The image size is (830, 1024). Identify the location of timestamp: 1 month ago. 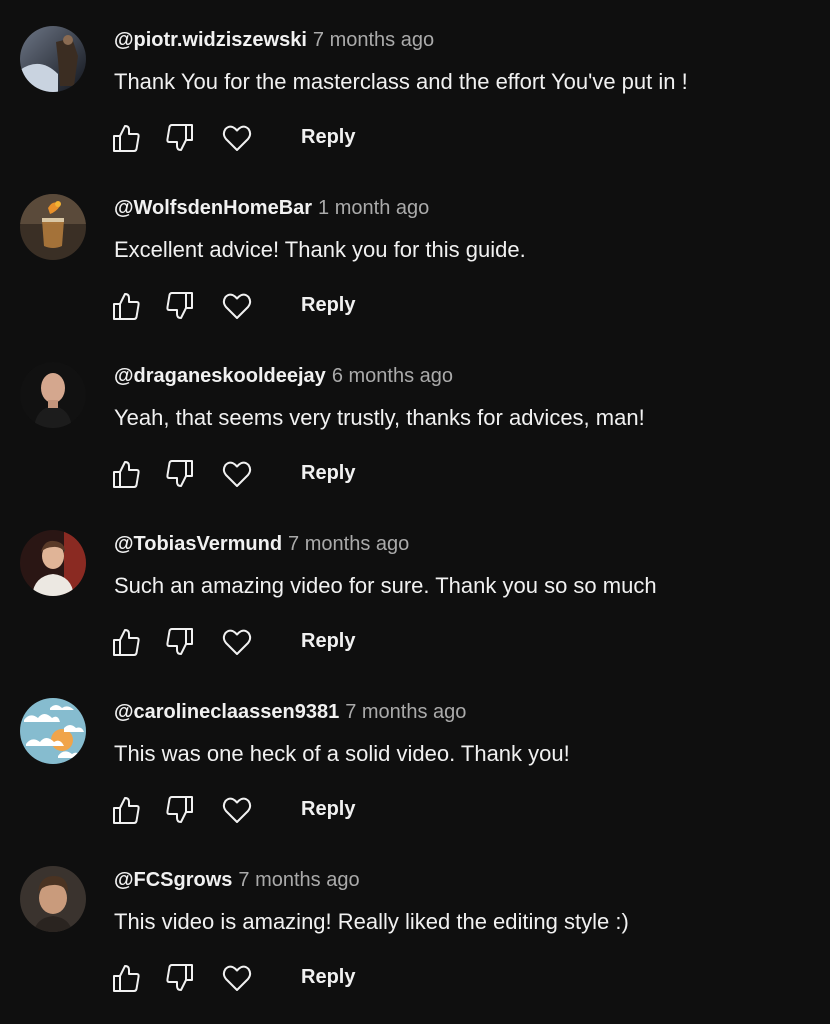
(373, 208).